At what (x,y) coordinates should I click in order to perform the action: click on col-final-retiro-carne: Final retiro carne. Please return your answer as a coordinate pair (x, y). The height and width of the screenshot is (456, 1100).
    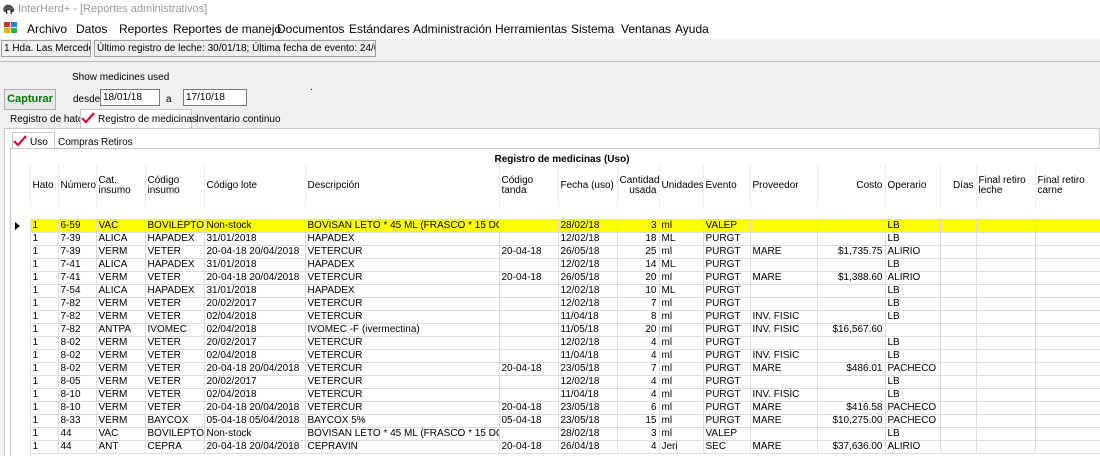
    Looking at the image, I should click on (1067, 185).